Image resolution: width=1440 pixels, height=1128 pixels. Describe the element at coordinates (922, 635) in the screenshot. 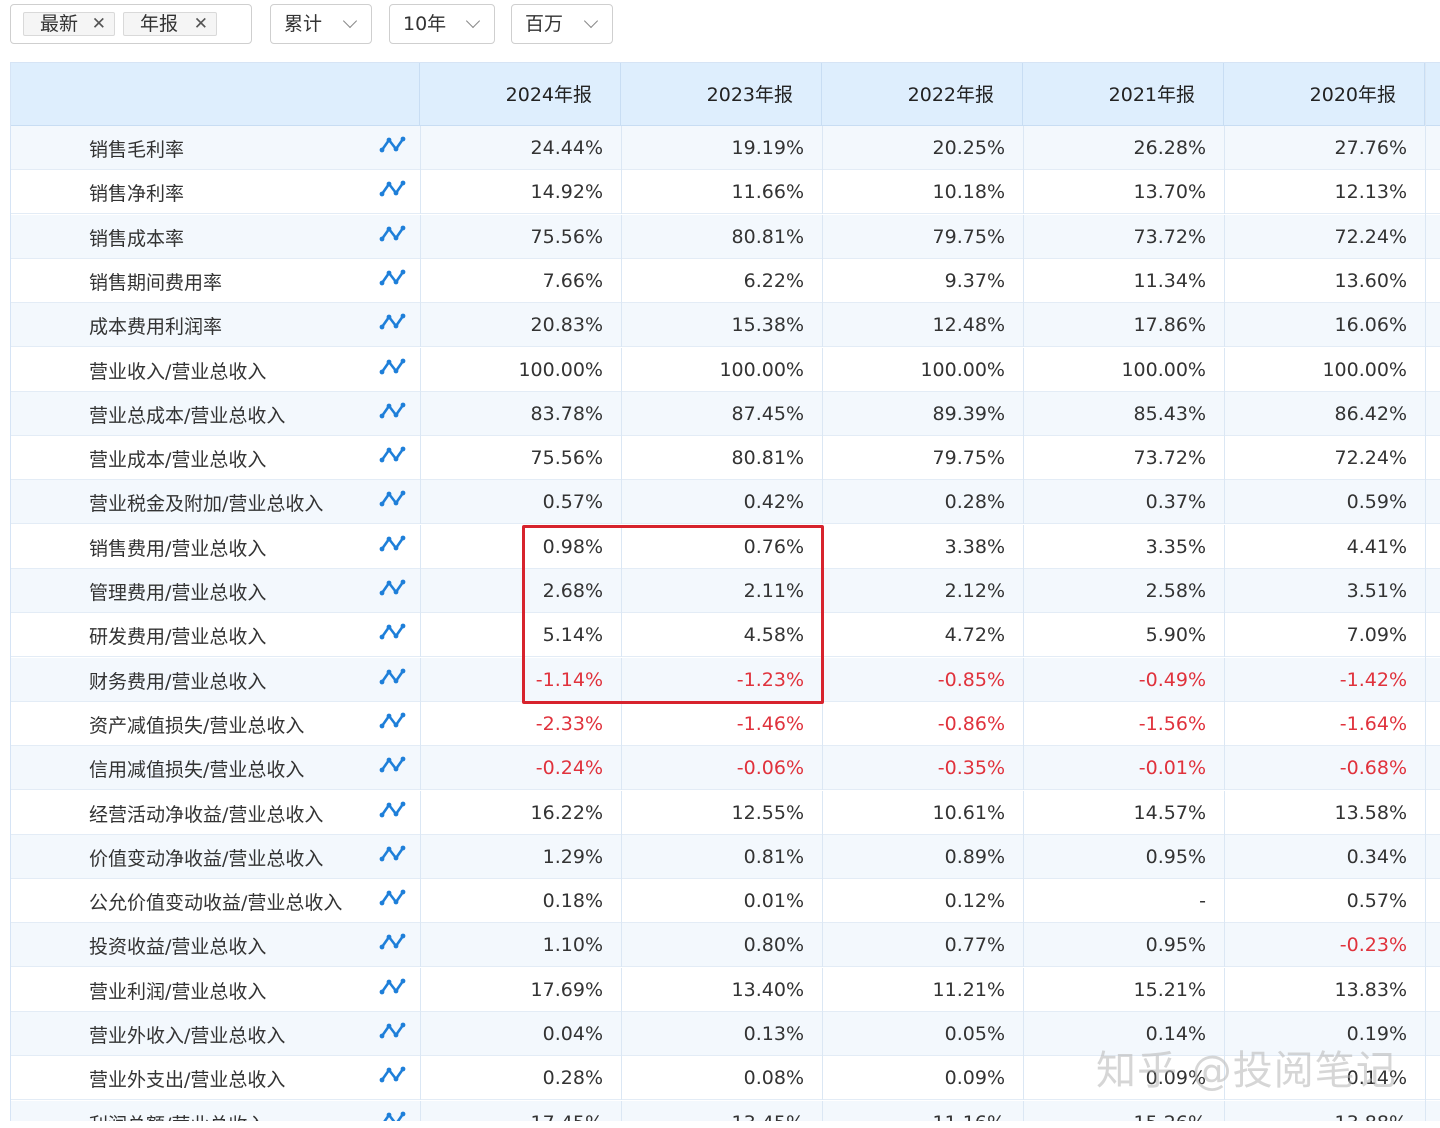

I see `table-cell: 4.72%` at that location.